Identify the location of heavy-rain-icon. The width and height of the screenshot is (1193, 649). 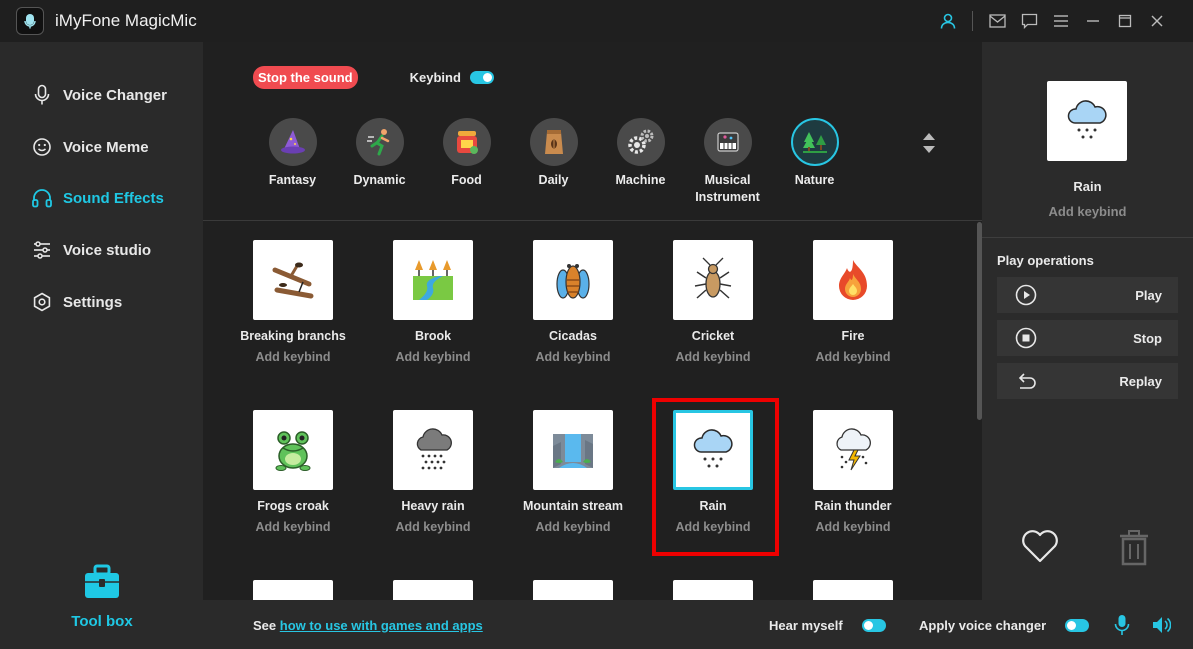
(433, 450).